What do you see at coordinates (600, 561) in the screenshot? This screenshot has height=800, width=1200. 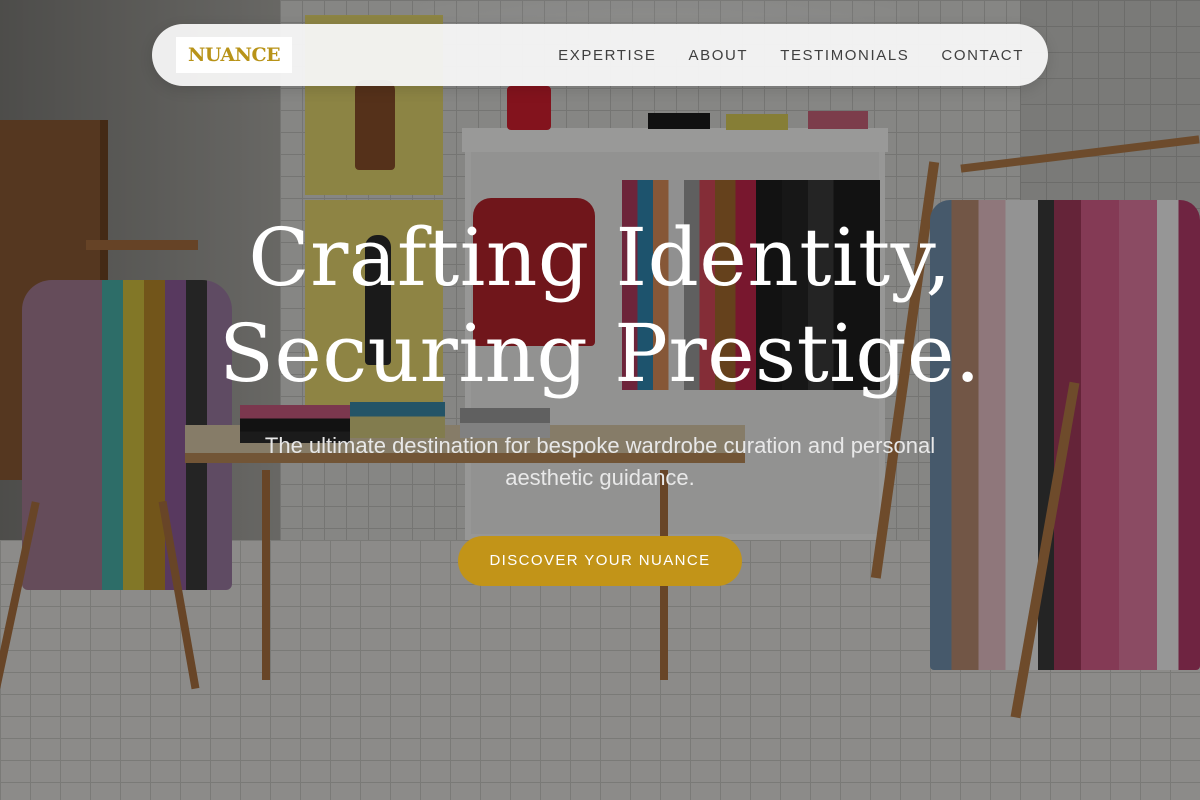 I see `discover-cta-button: DISCOVER YOUR NUANCE` at bounding box center [600, 561].